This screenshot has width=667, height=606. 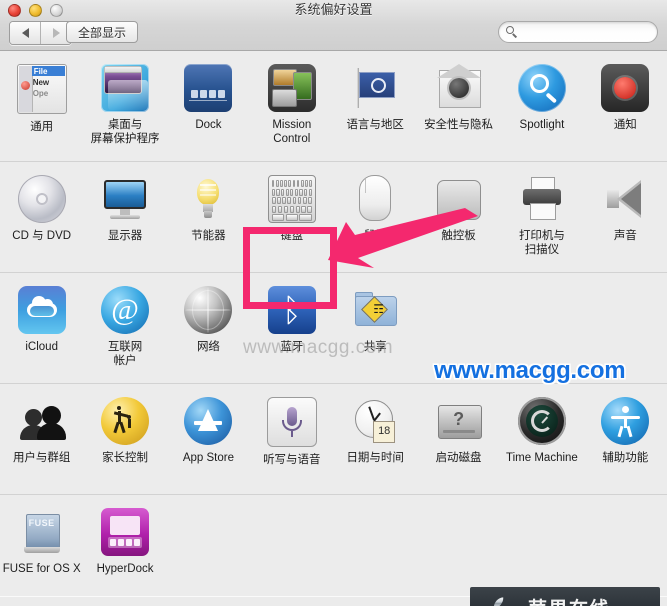 I want to click on pref-trackpad: 触控板, so click(x=458, y=217).